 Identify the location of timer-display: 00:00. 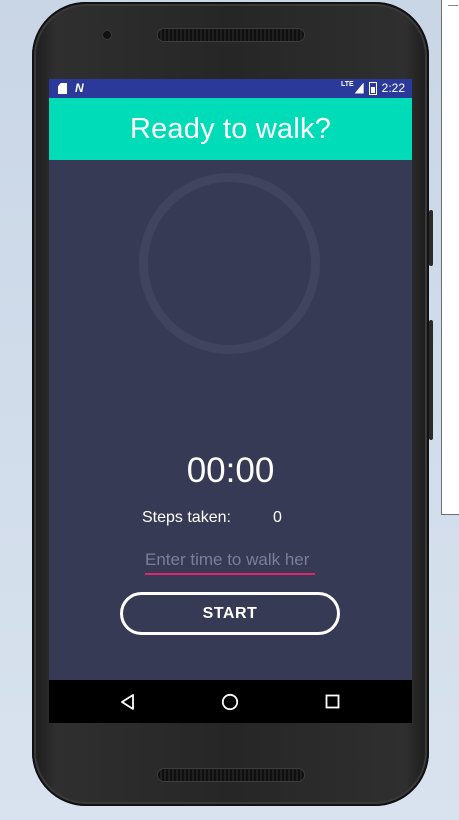
(230, 470).